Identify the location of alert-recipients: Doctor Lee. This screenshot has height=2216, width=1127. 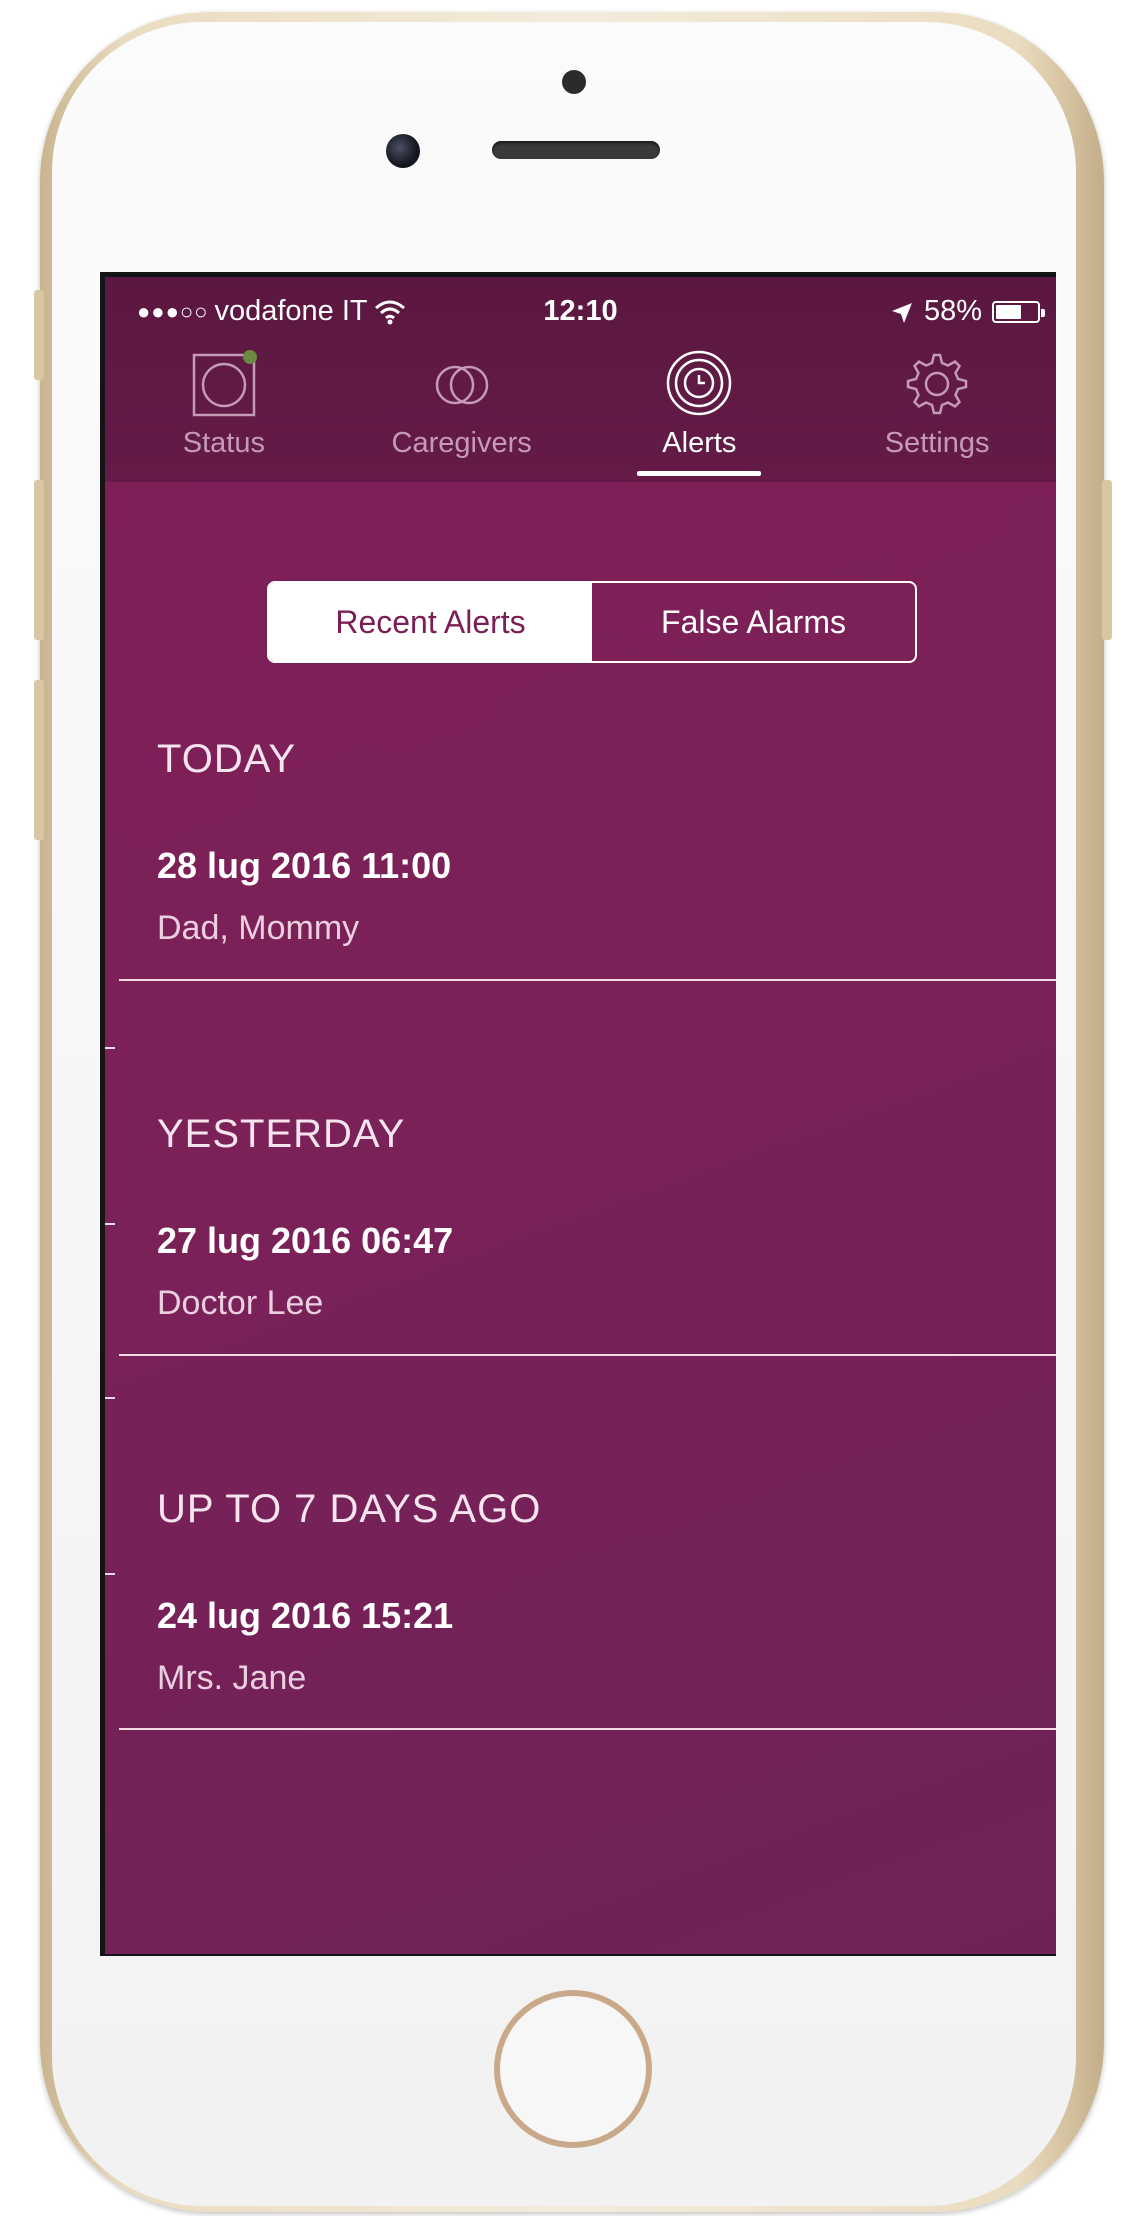
(240, 1303).